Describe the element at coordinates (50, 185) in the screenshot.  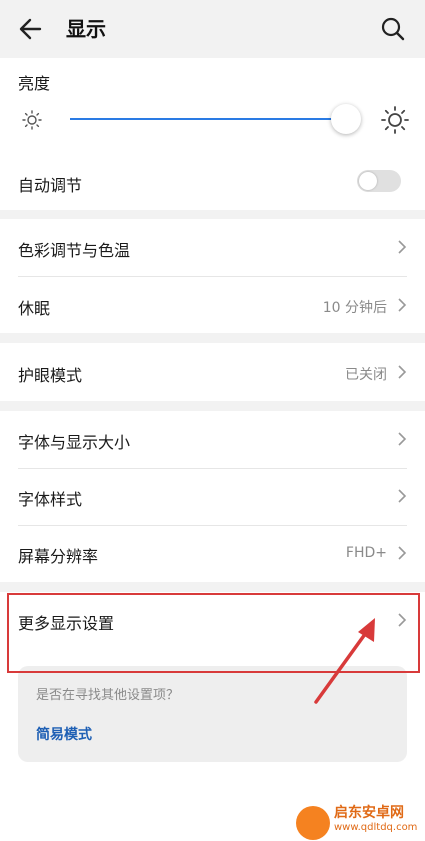
I see `auto-adjust-label: 自动调节` at that location.